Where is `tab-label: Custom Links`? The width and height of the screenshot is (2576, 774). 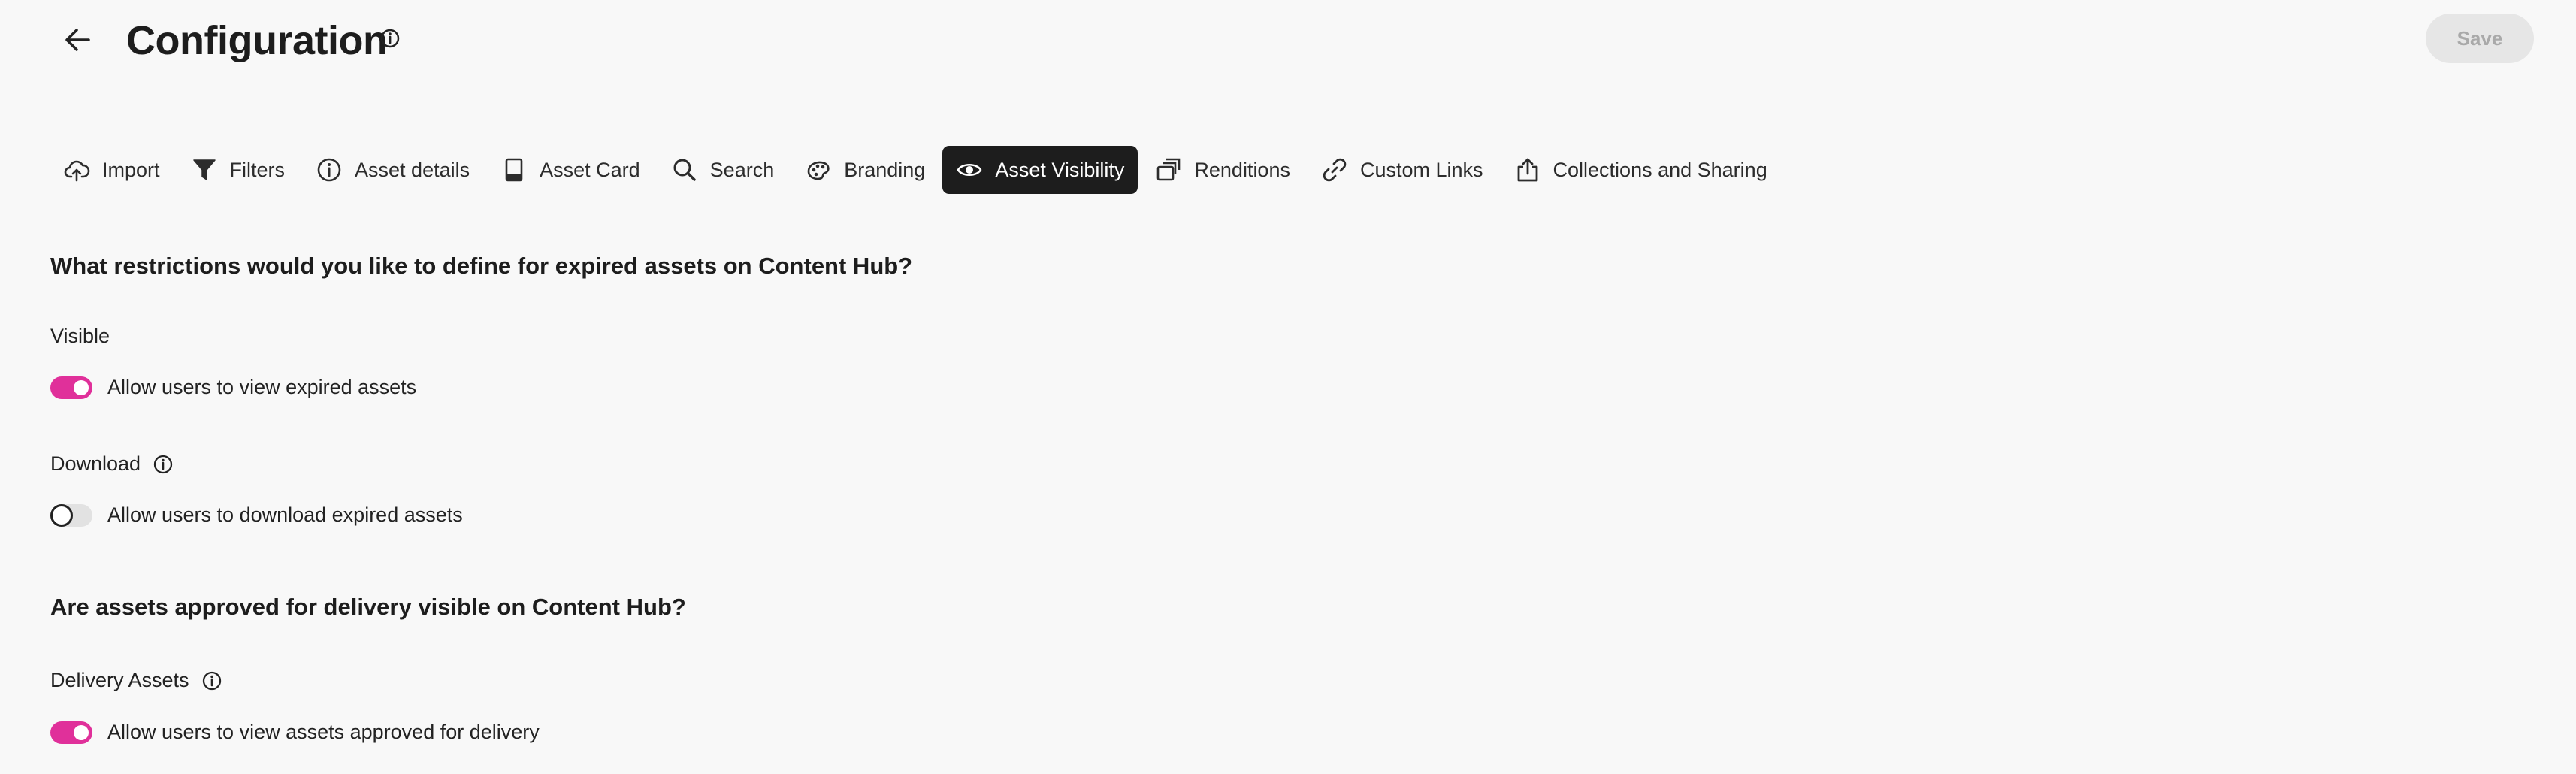 tab-label: Custom Links is located at coordinates (1421, 169).